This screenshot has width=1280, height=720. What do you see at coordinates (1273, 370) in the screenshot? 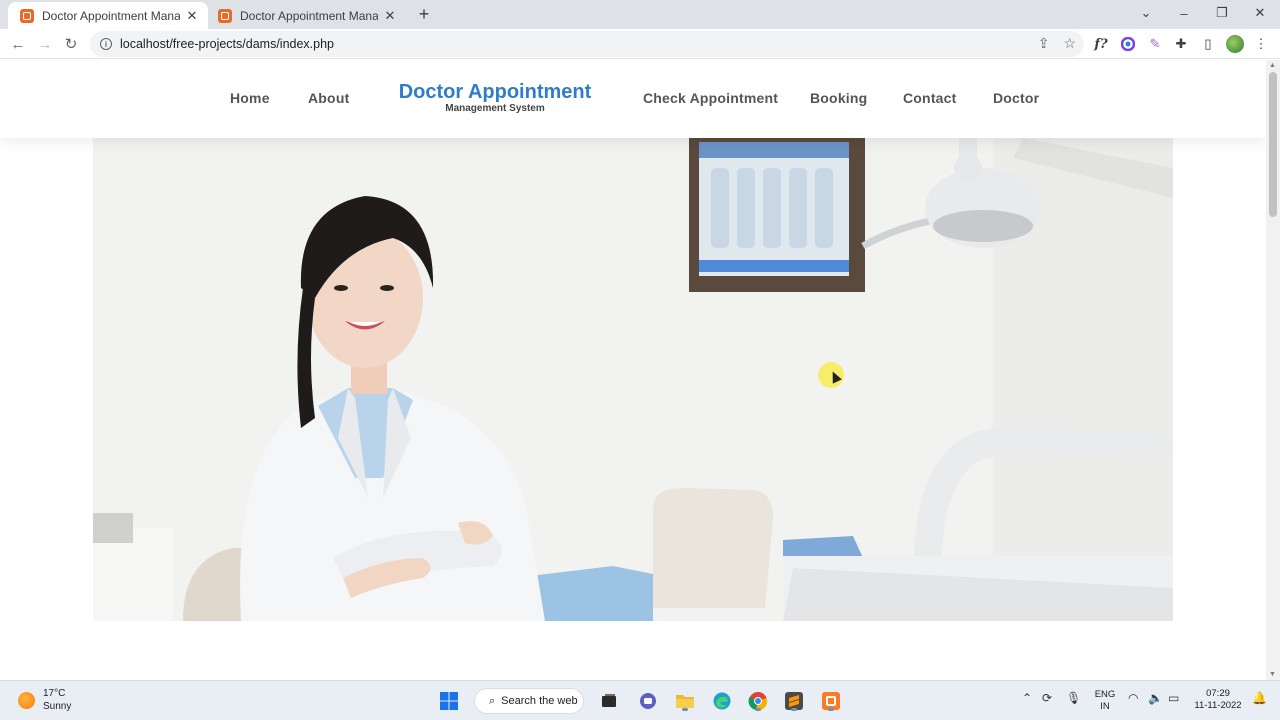
I see `page-scrollbar: ▲ ▼` at bounding box center [1273, 370].